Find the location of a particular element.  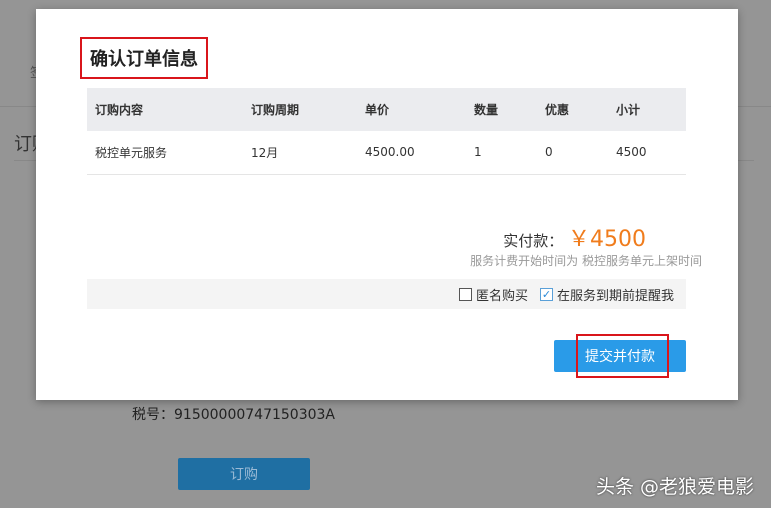

billing-note: 服务计费开始时间为 税控服务单元上架时间 is located at coordinates (586, 261).